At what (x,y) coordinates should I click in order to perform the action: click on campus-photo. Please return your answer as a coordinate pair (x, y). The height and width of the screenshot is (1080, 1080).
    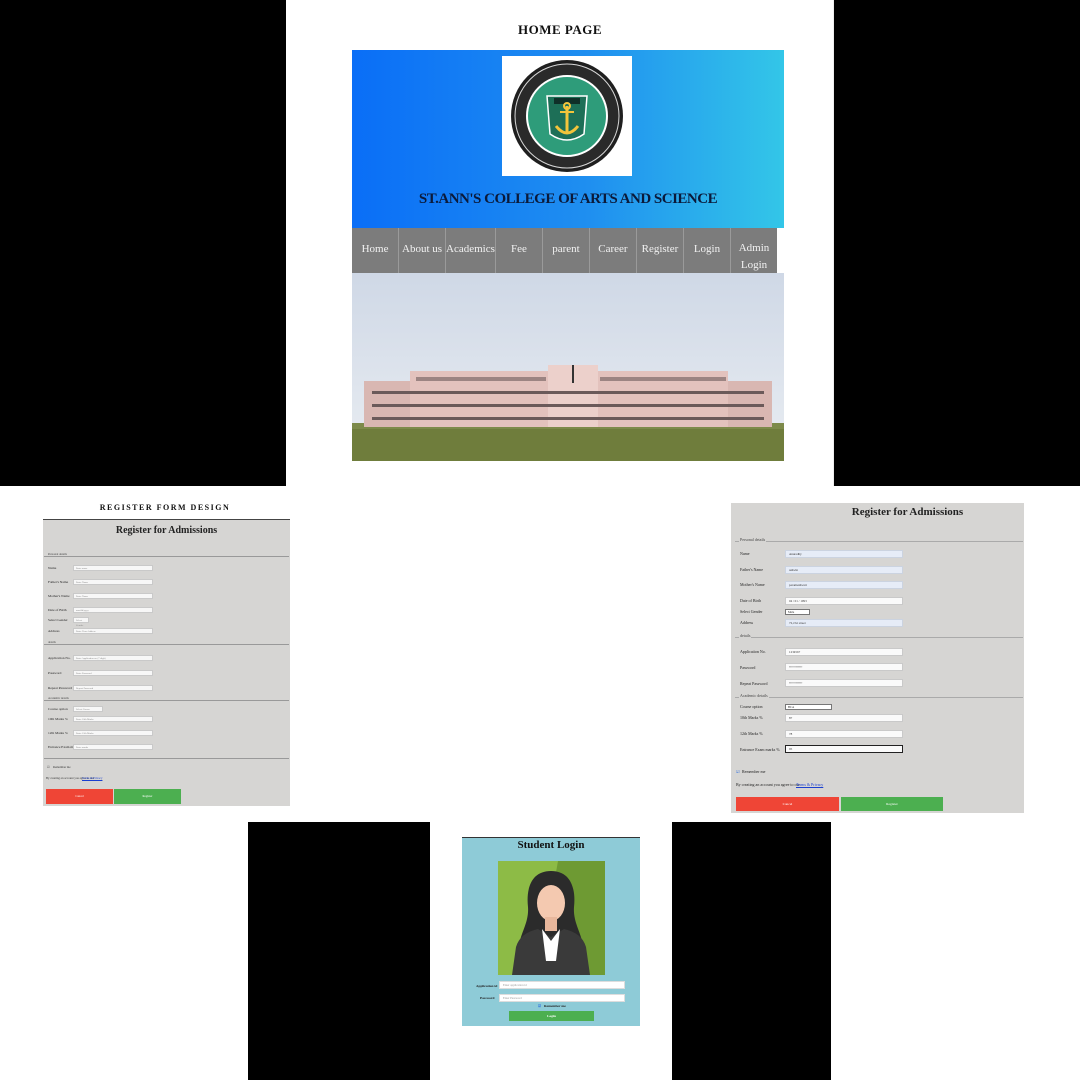
    Looking at the image, I should click on (568, 367).